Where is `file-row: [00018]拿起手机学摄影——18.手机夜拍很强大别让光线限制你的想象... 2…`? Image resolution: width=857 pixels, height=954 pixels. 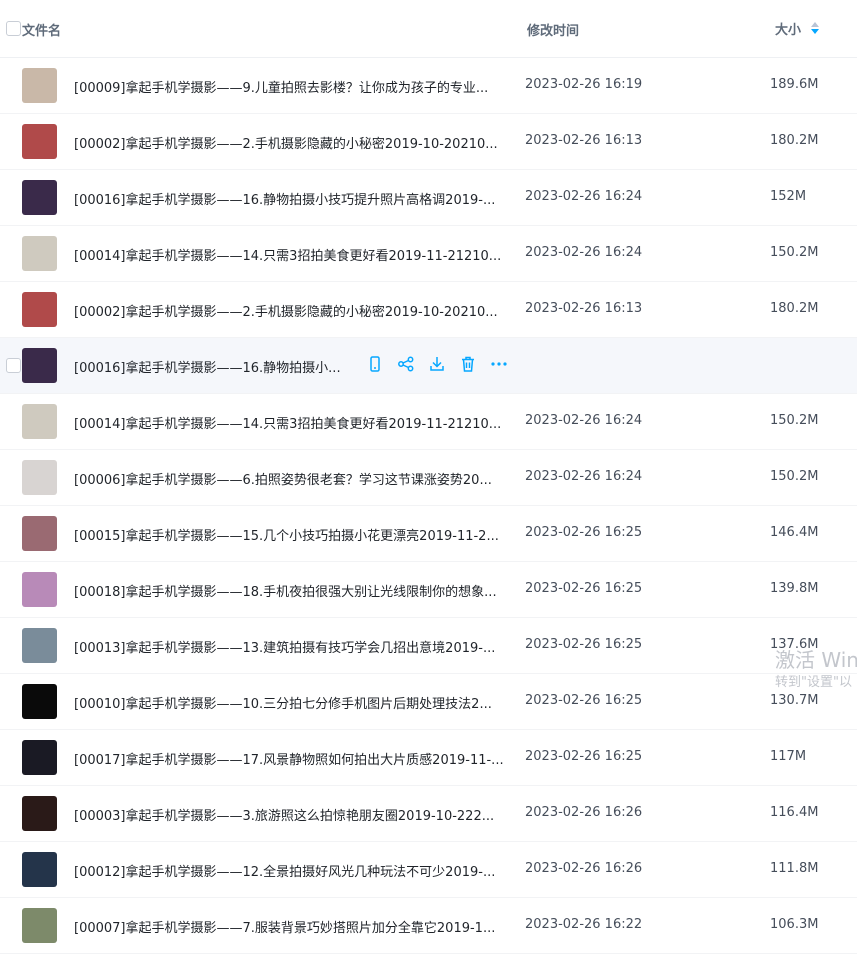 file-row: [00018]拿起手机学摄影——18.手机夜拍很强大别让光线限制你的想象... 2… is located at coordinates (428, 590).